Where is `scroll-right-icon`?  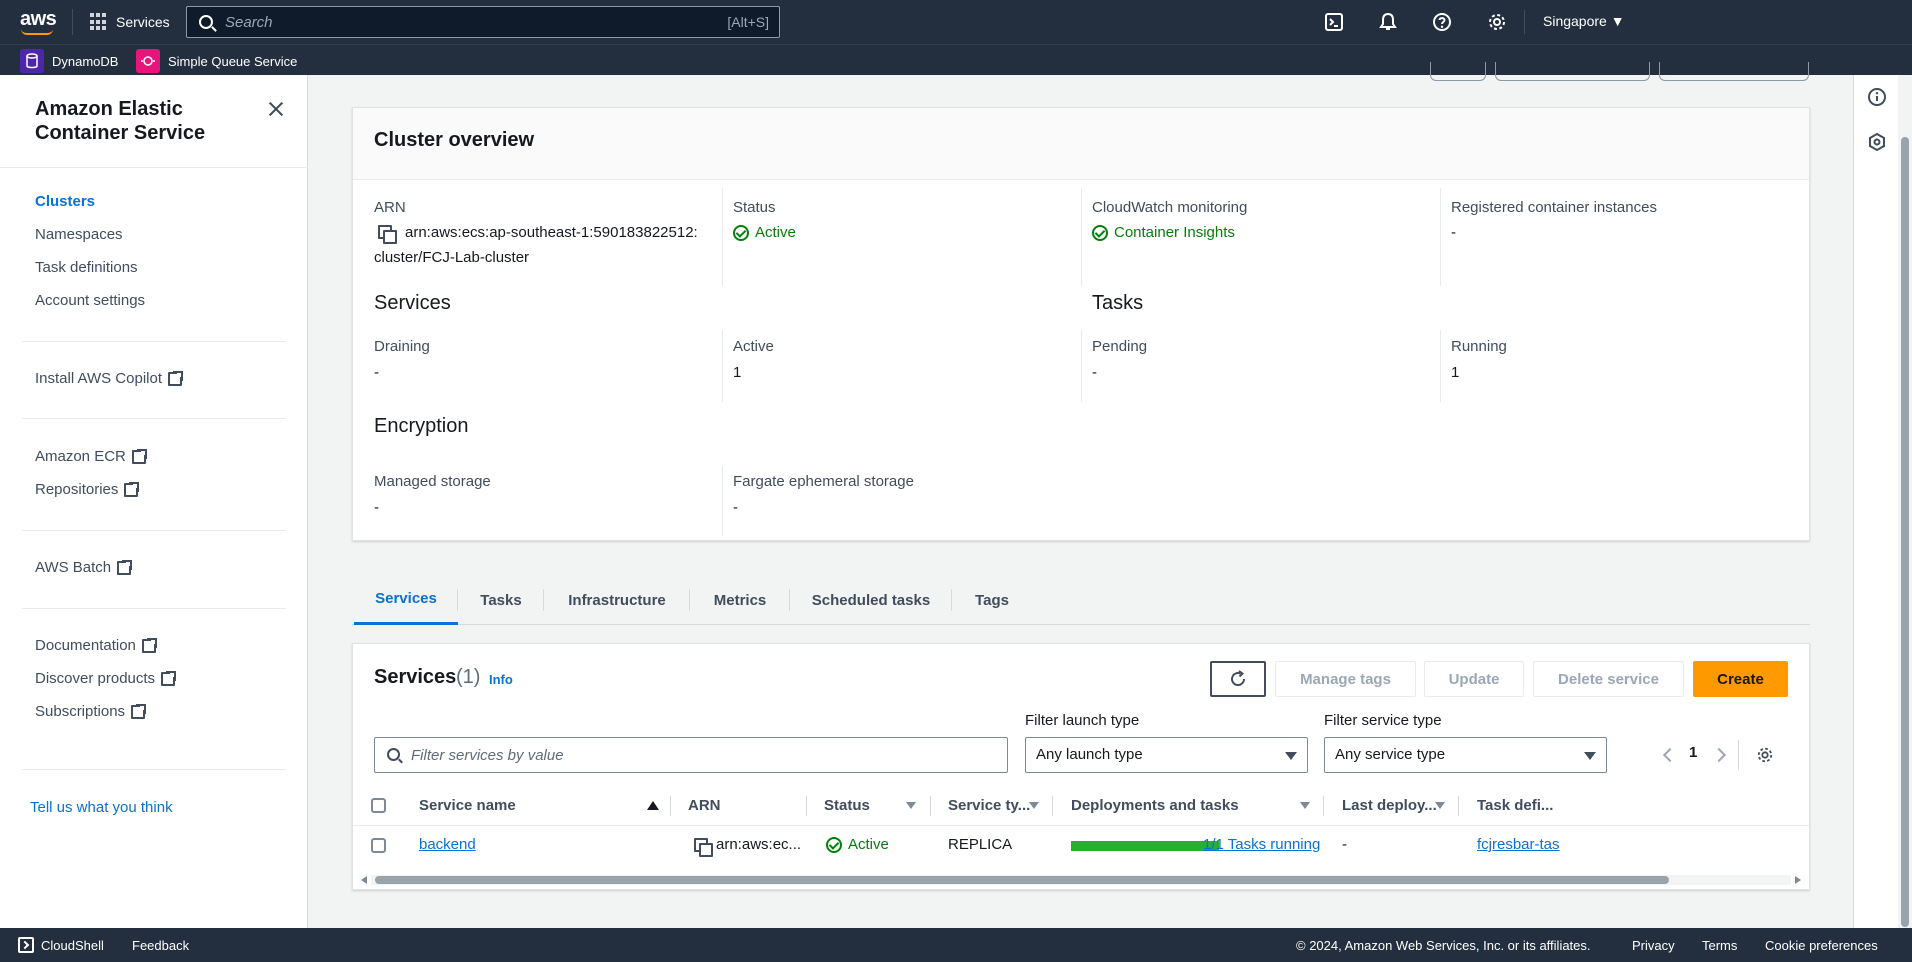 scroll-right-icon is located at coordinates (1798, 880).